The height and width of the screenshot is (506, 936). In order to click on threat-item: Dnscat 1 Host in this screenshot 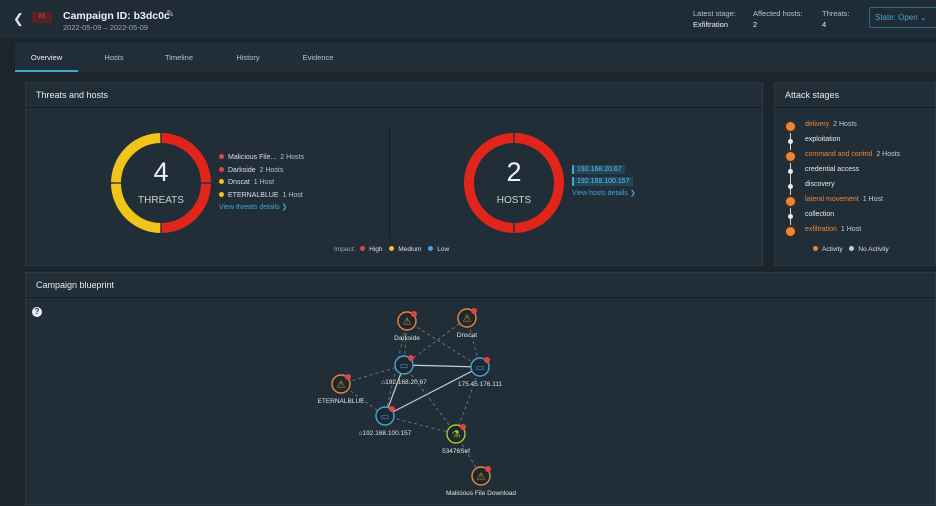, I will do `click(261, 183)`.